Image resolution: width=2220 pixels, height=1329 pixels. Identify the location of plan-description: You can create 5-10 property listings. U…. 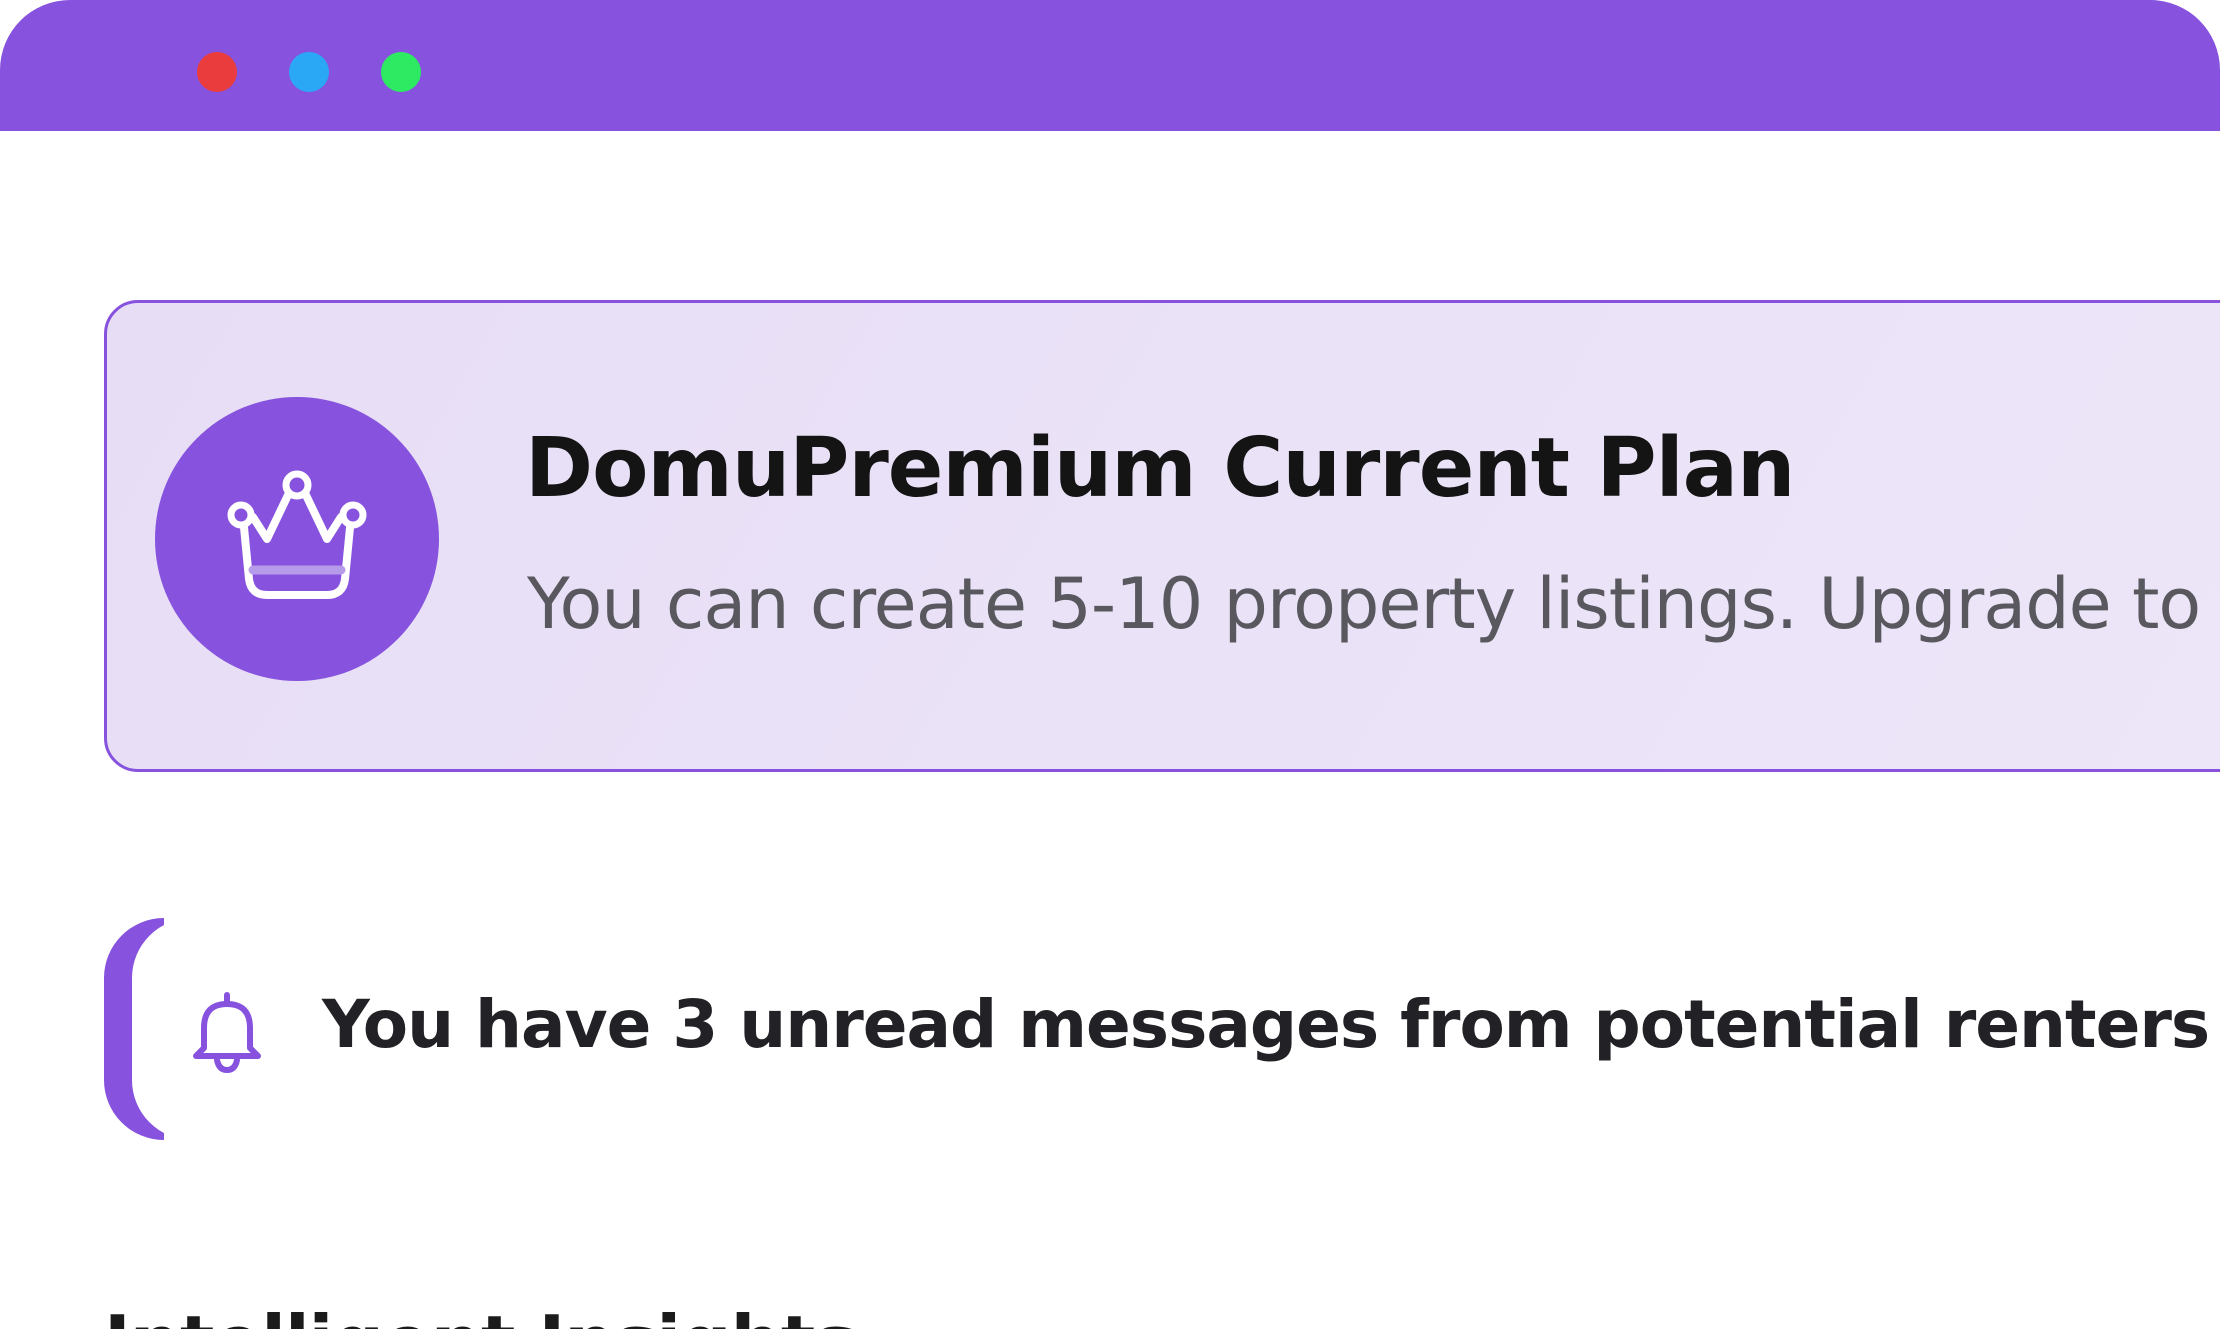
(1373, 604).